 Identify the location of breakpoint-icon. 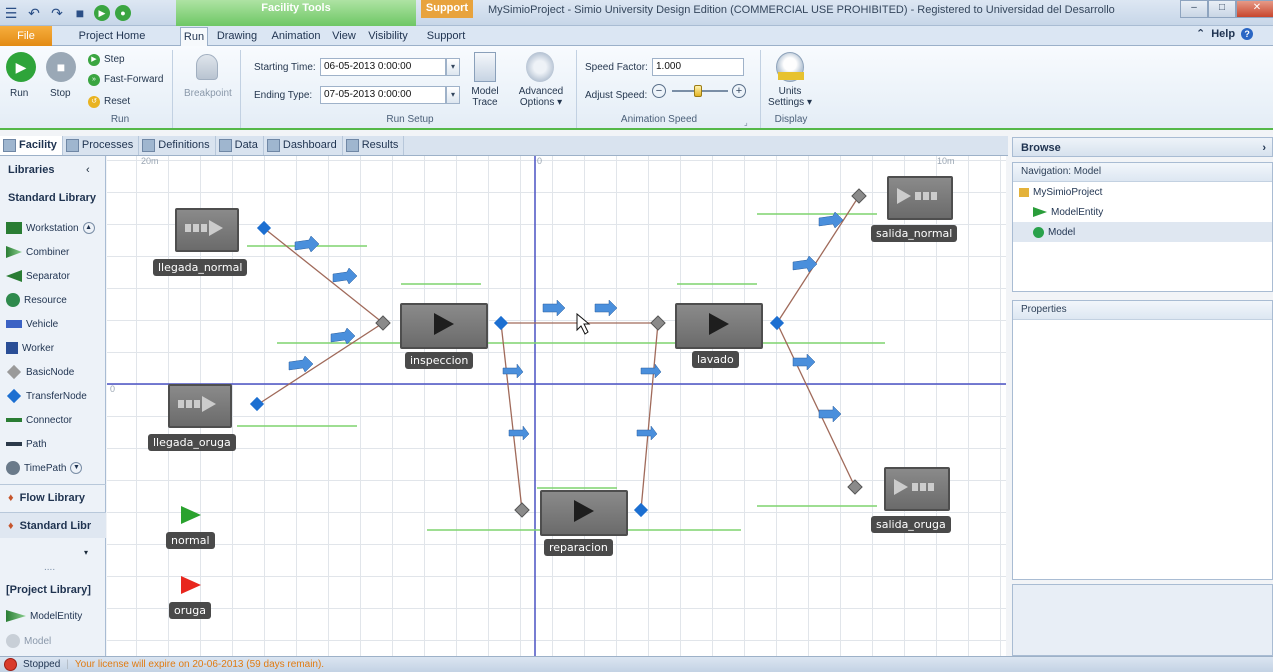
(207, 67).